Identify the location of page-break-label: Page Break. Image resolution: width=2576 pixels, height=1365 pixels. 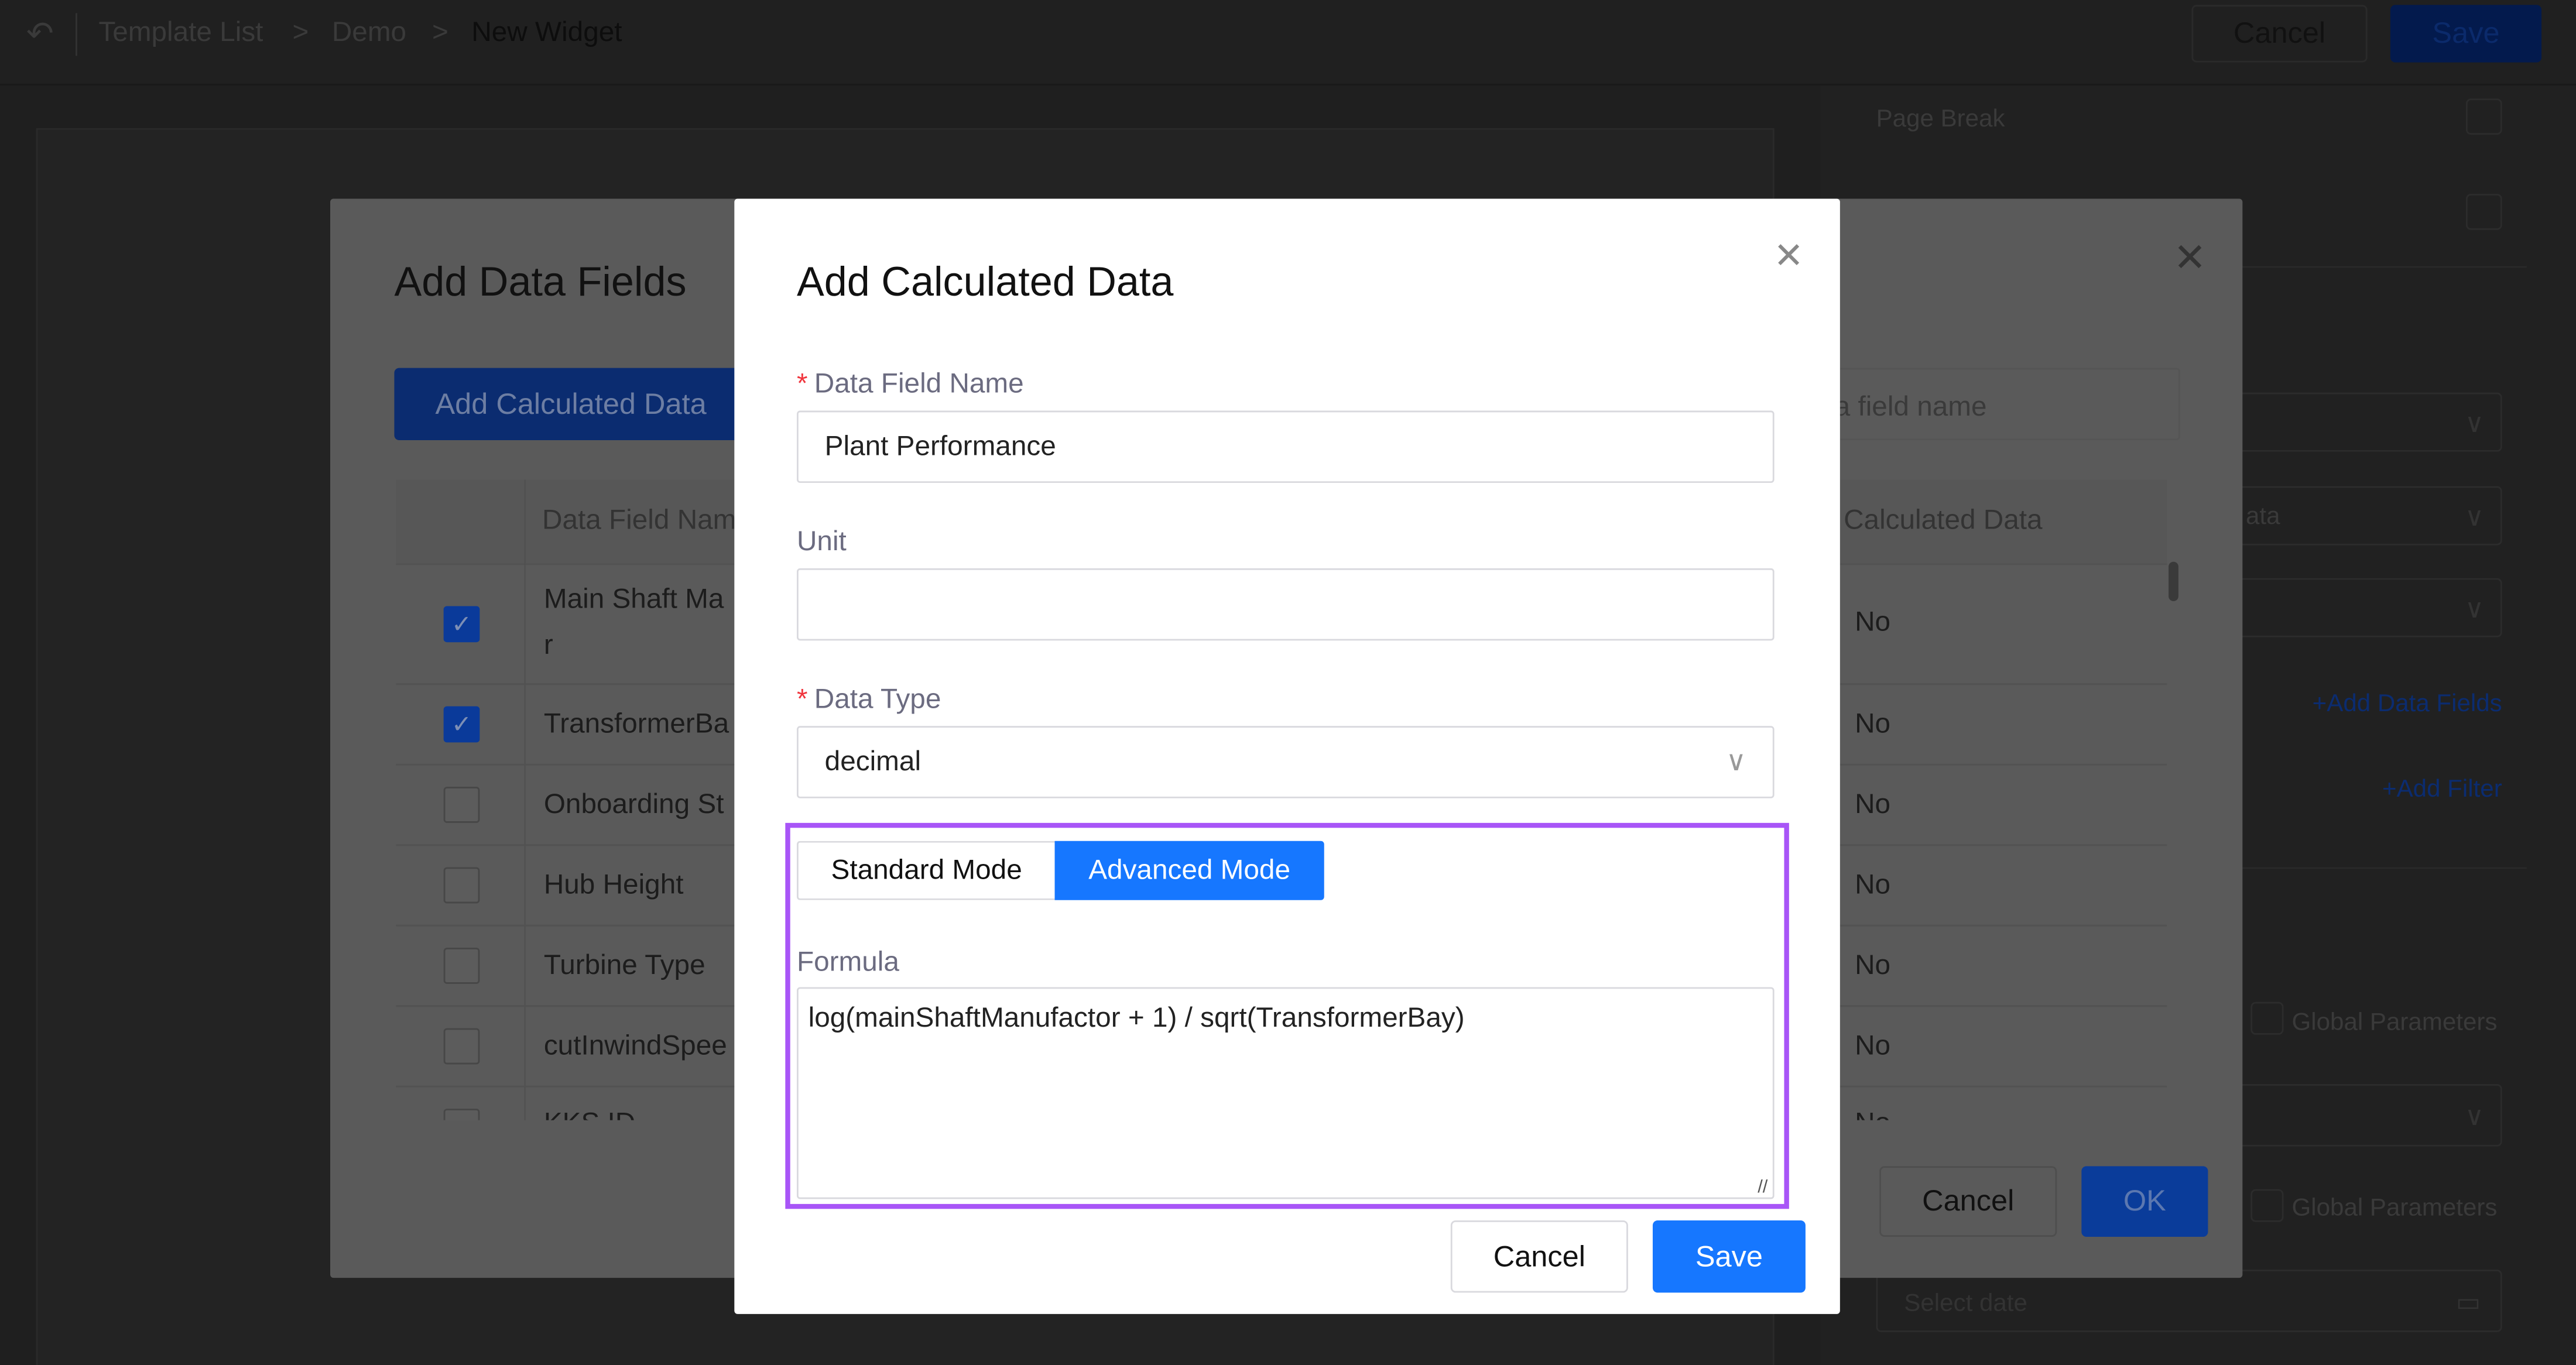
(1940, 119).